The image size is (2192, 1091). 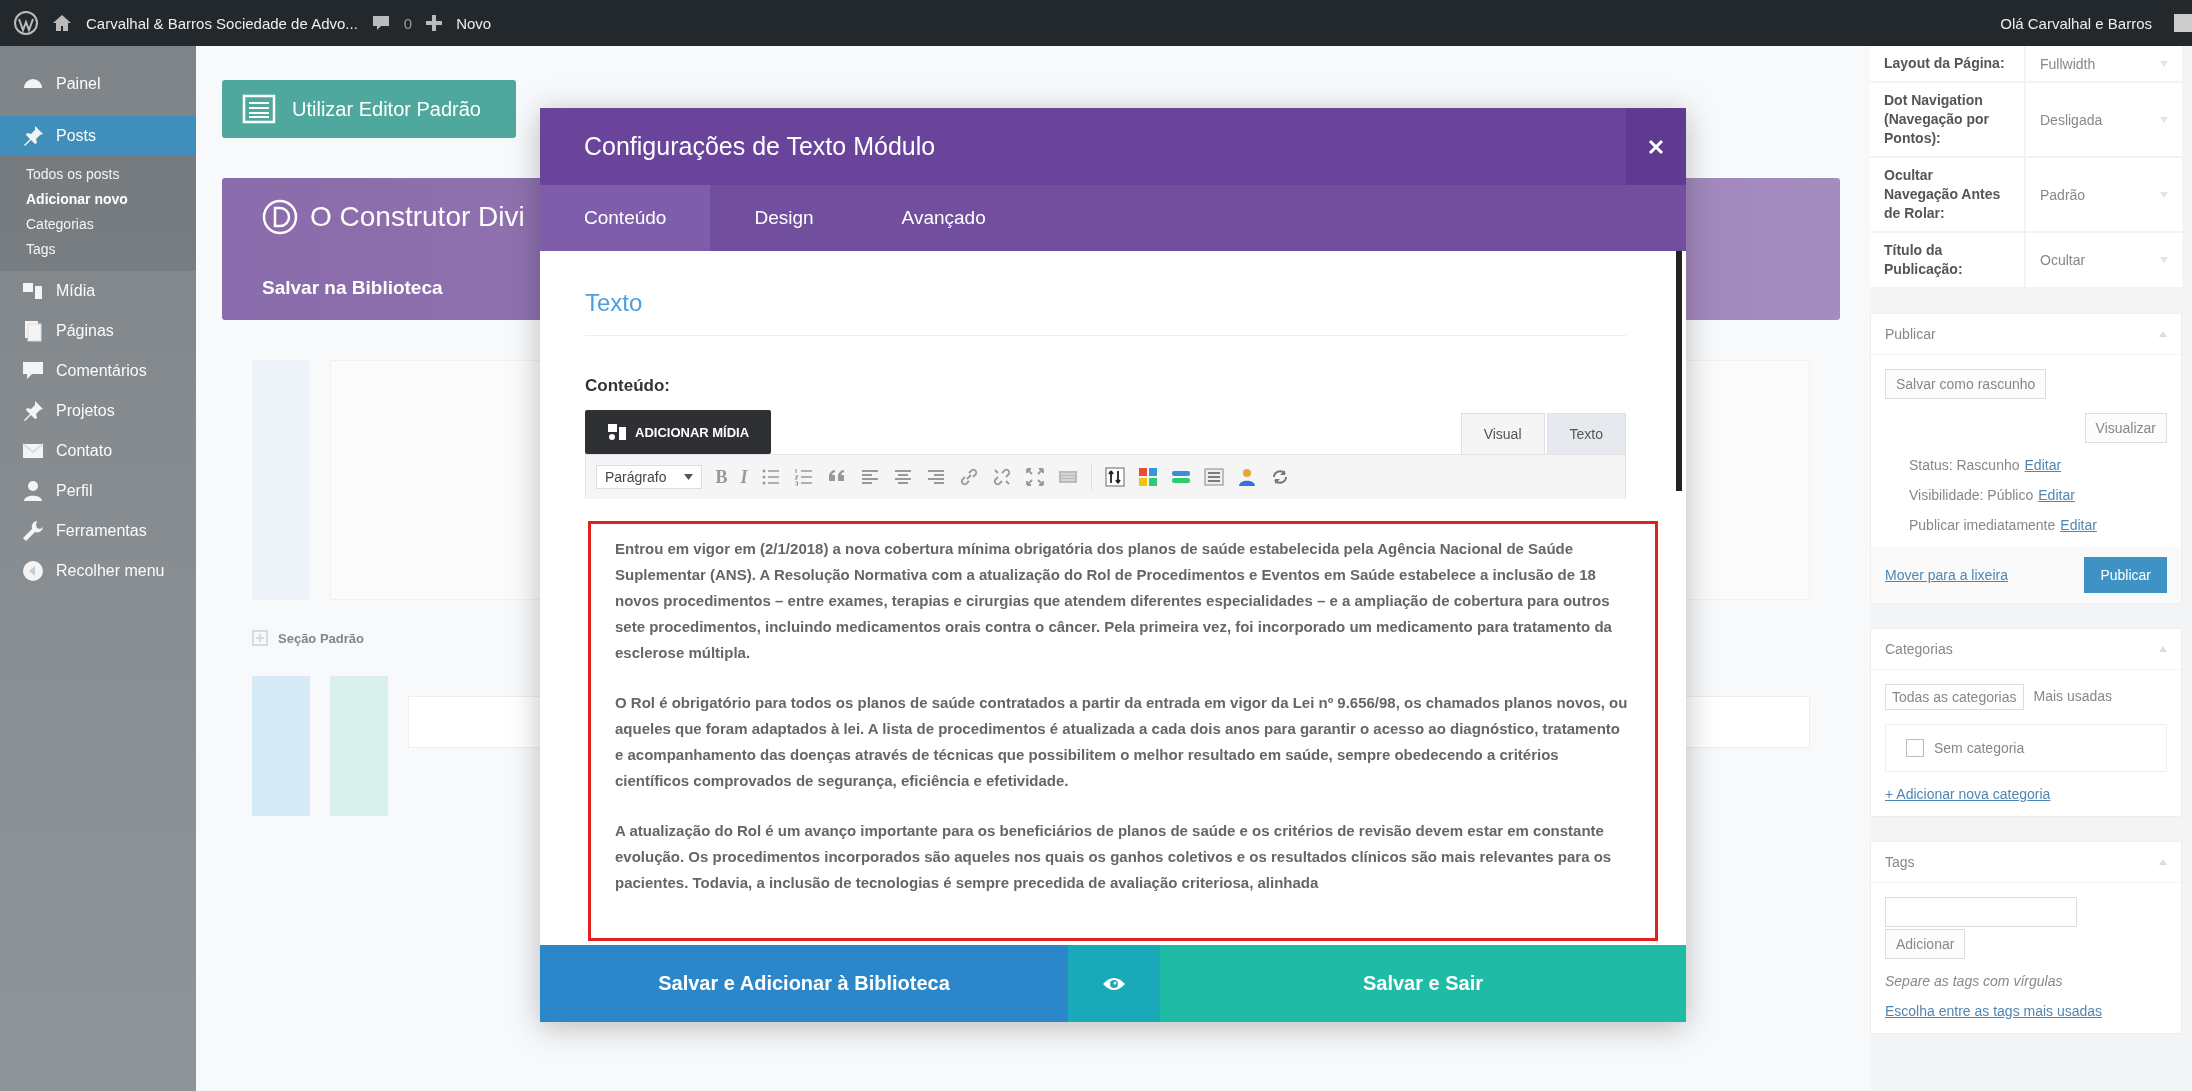 What do you see at coordinates (474, 23) in the screenshot?
I see `new-link: Novo` at bounding box center [474, 23].